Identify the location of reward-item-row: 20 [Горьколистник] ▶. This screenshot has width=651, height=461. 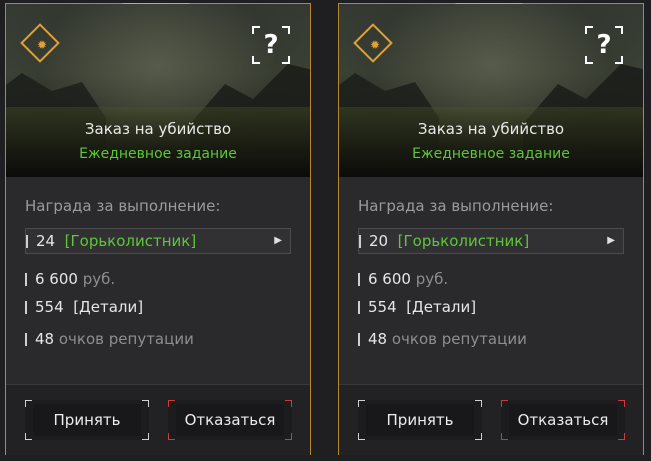
(491, 241).